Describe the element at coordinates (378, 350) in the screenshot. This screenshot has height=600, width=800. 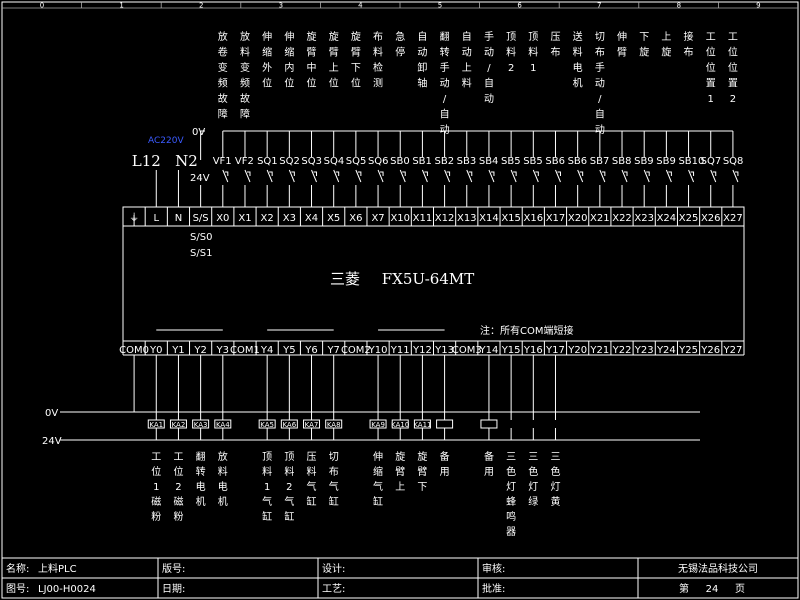
I see `output-terminal: Y10` at that location.